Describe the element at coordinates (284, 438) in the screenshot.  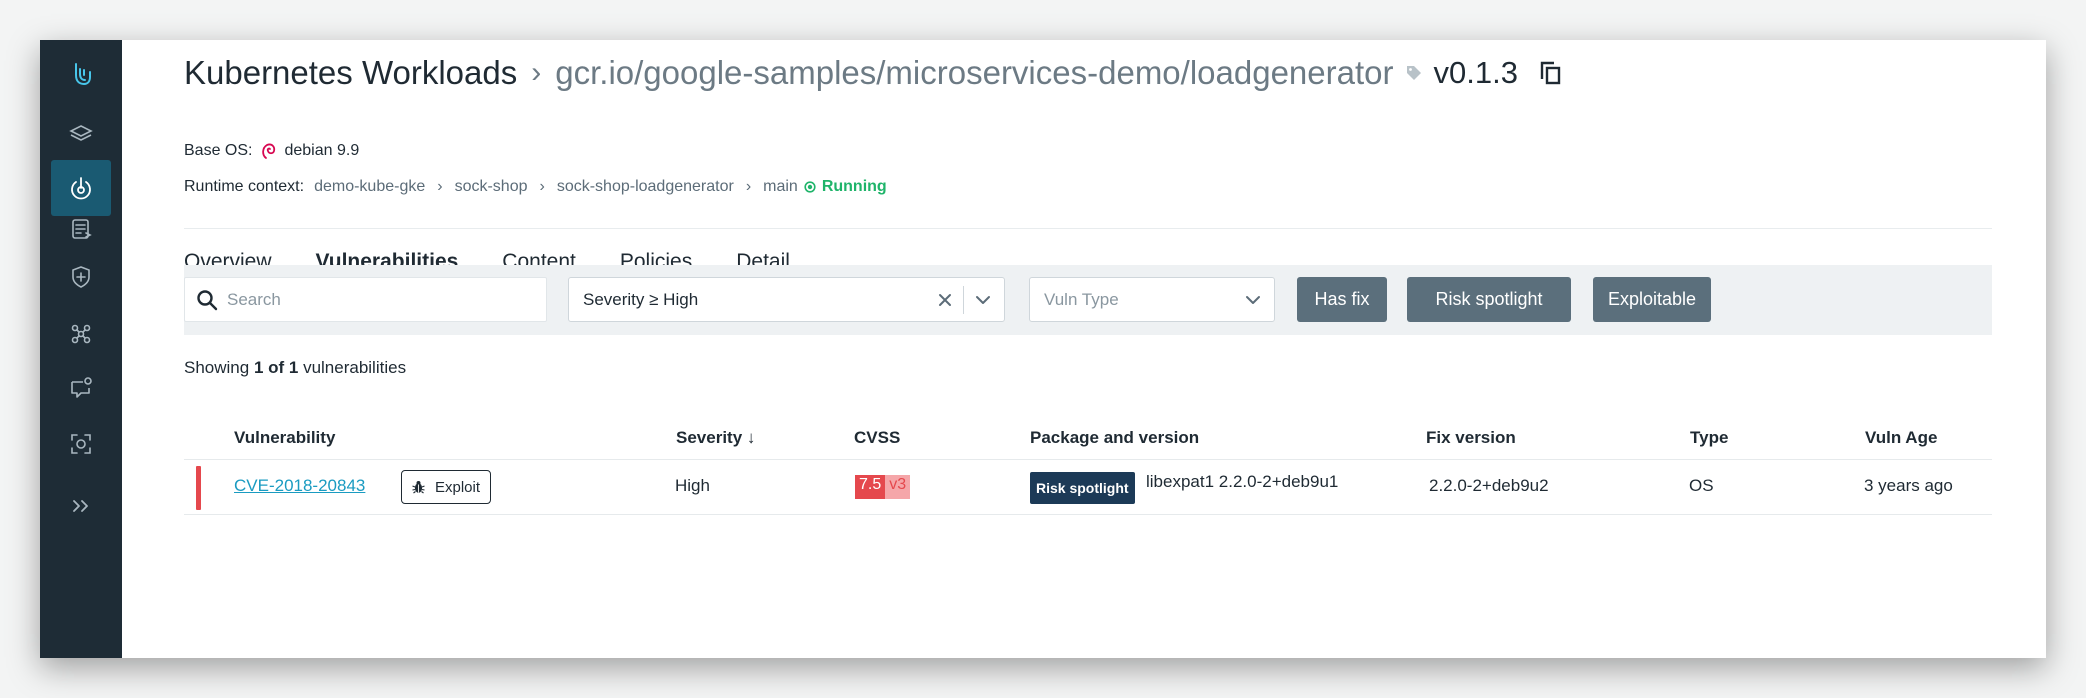
I see `col-vulnerability: Vulnerability` at that location.